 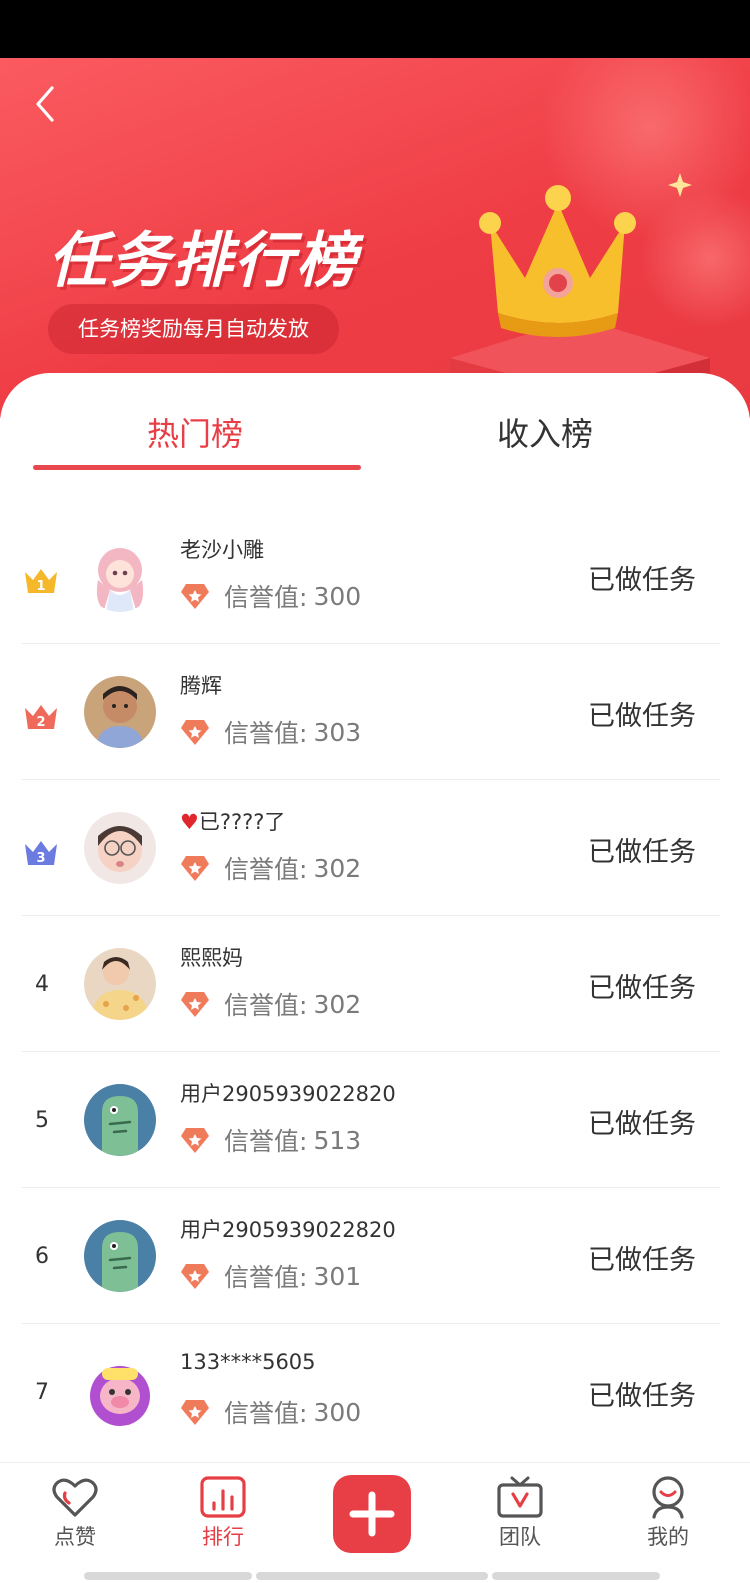 I want to click on tabbar-item-me: 我的, so click(x=668, y=1513).